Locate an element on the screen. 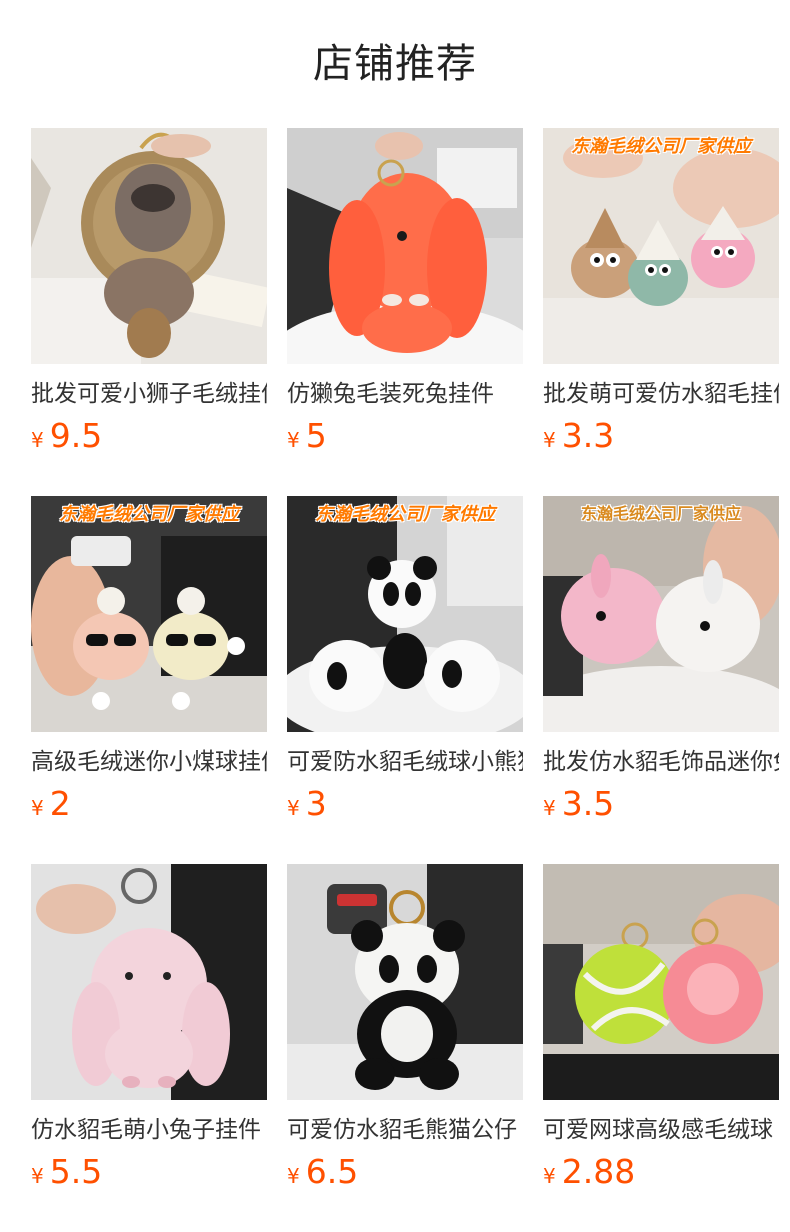 Image resolution: width=790 pixels, height=1232 pixels. product-name: 可爱仿水貂毛熊猫公仔 is located at coordinates (405, 1130).